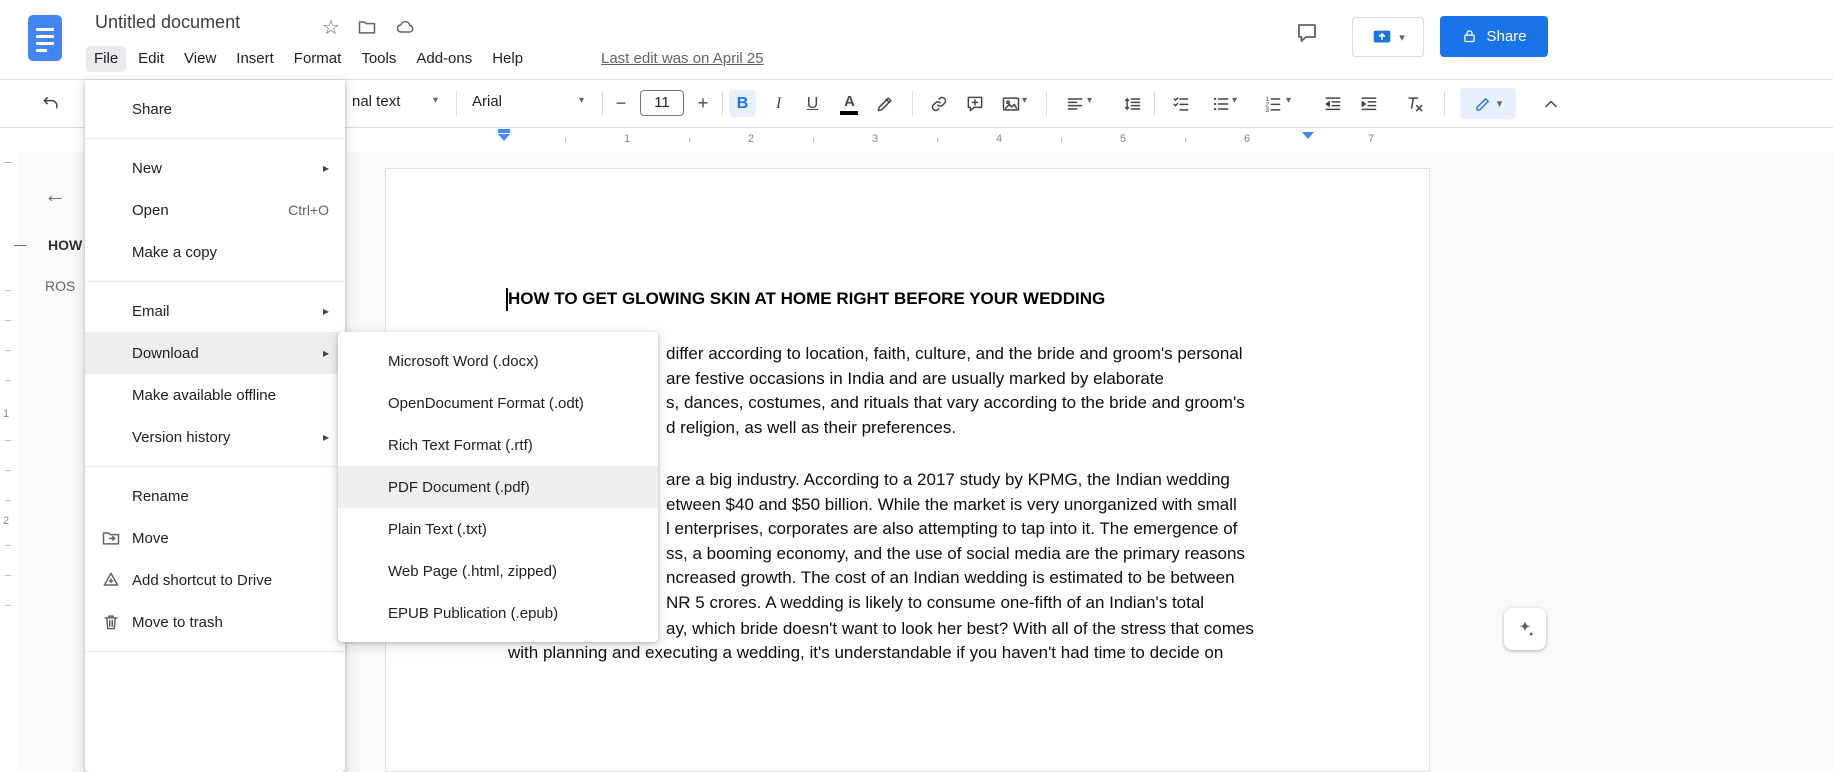 This screenshot has width=1833, height=772. I want to click on increase-font-size-button: +, so click(703, 103).